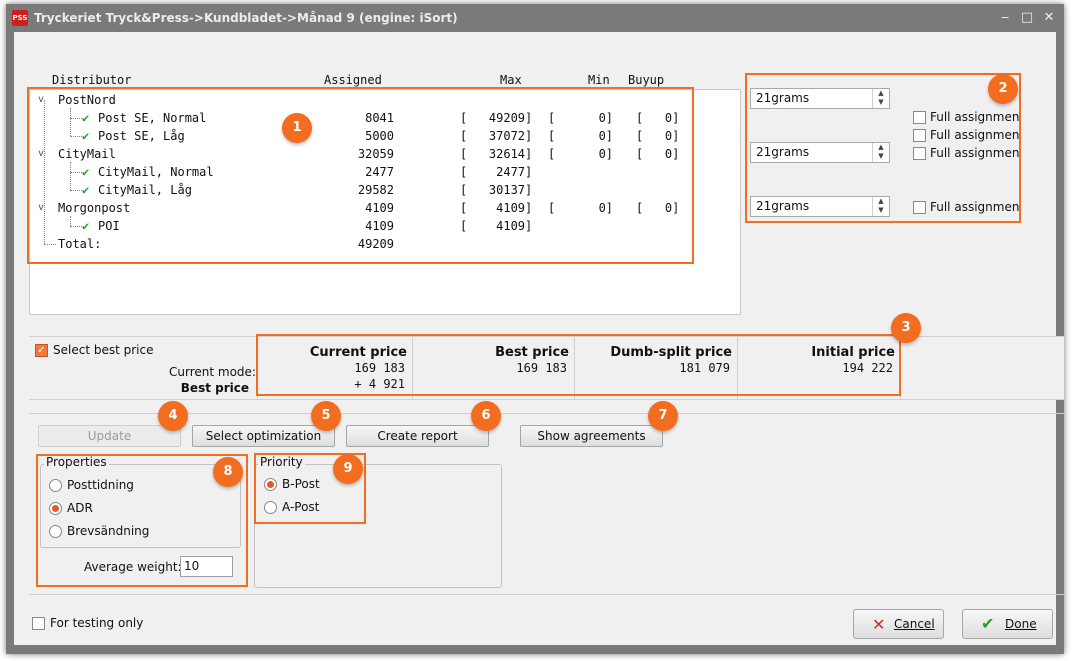  Describe the element at coordinates (493, 368) in the screenshot. I see `best-price-column: Best price 169 183` at that location.